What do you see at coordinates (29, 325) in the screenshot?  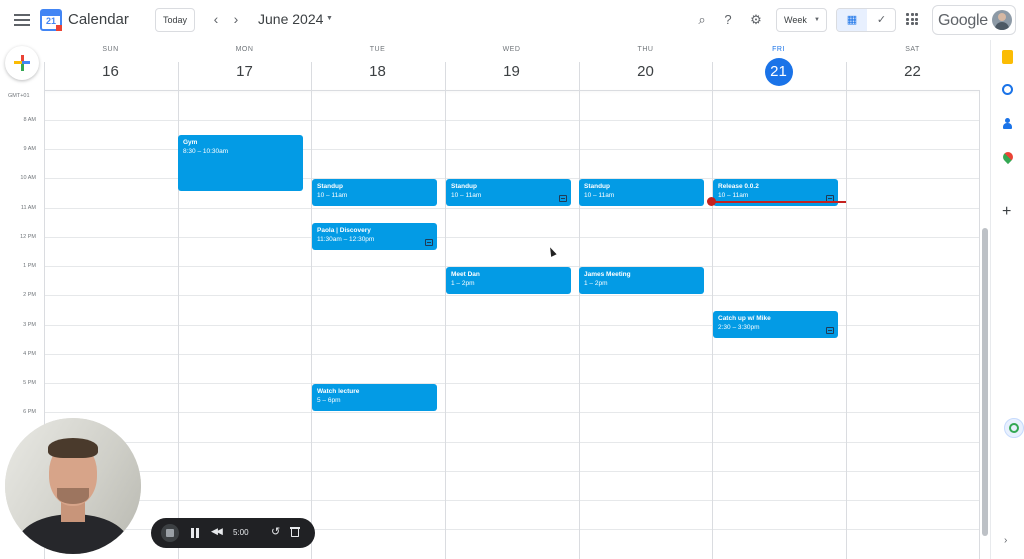 I see `hour-label: 3 PM` at bounding box center [29, 325].